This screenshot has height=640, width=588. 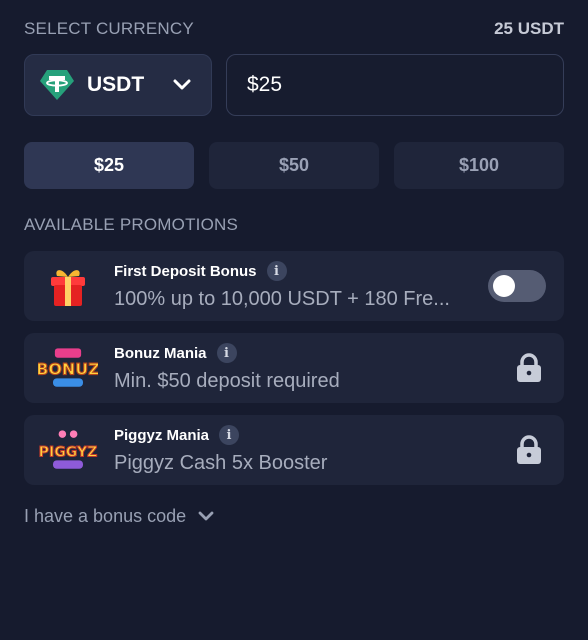 I want to click on bonus-code-toggle: I have a bonus code, so click(x=119, y=516).